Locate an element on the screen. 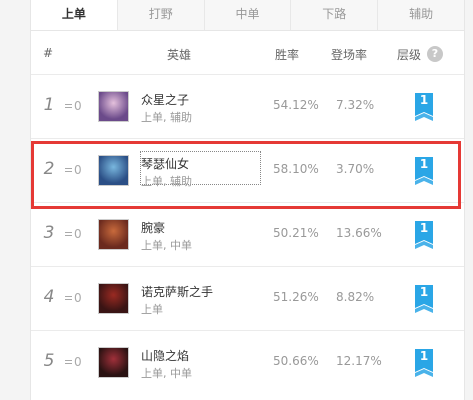  table-row: 1 0 众星之子 上单, 辅助 54.12% 7.32% 1 is located at coordinates (247, 106).